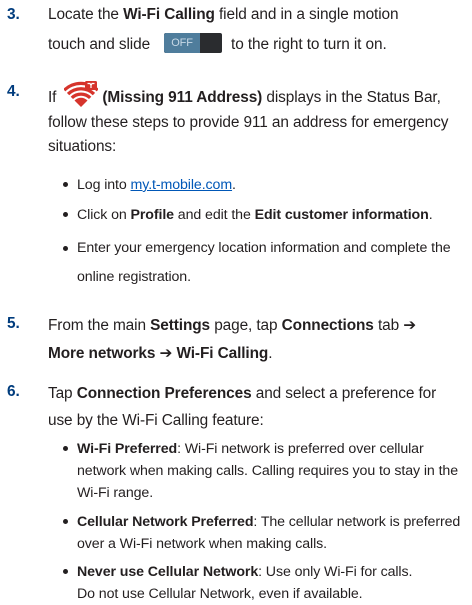  Describe the element at coordinates (182, 42) in the screenshot. I see `toggle-off-label: OFF` at that location.